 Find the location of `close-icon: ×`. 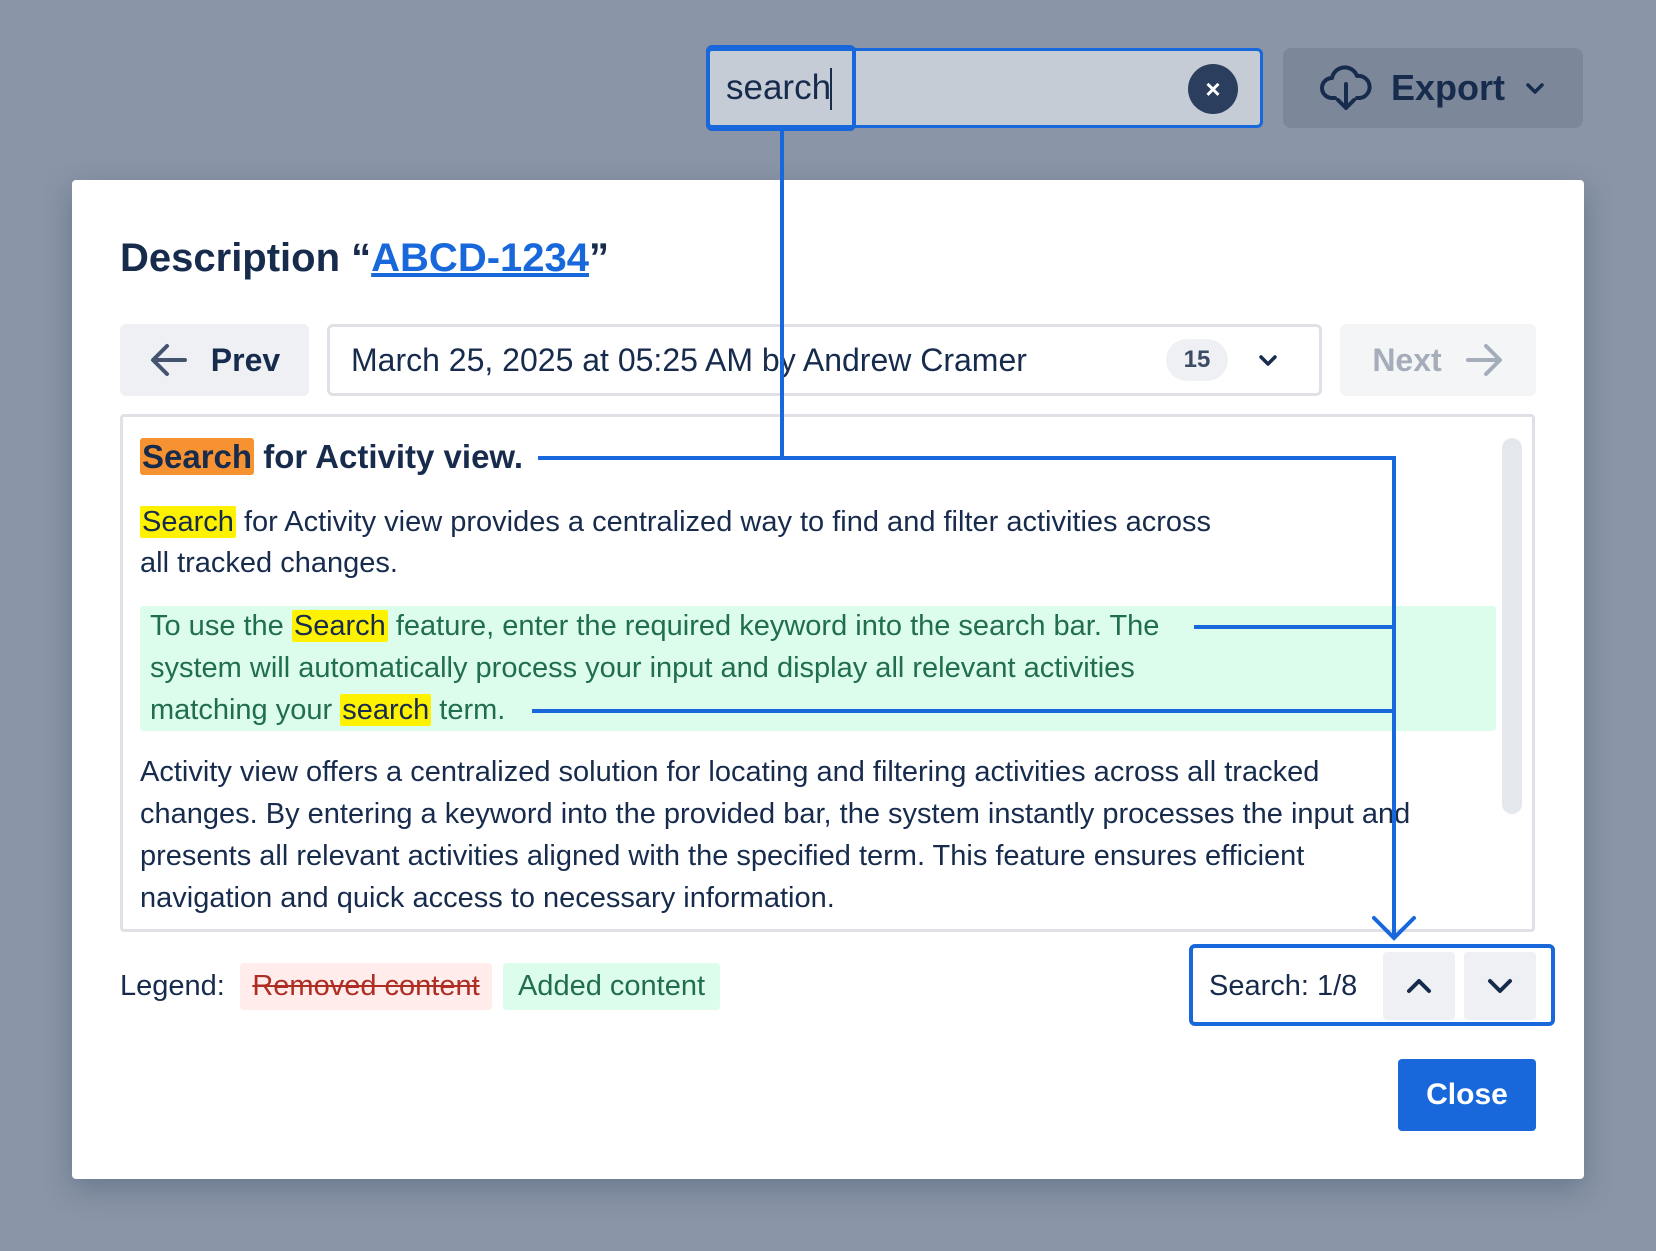

close-icon: × is located at coordinates (1213, 88).